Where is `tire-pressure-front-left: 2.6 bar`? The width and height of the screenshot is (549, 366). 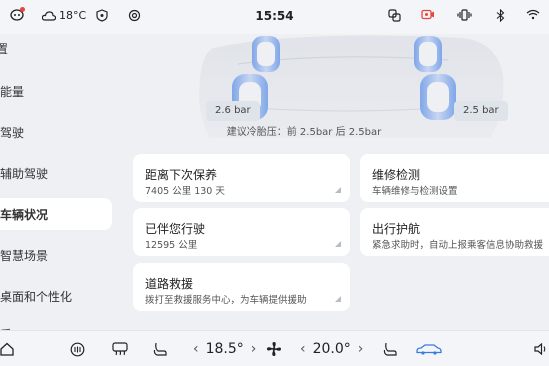 tire-pressure-front-left: 2.6 bar is located at coordinates (233, 111).